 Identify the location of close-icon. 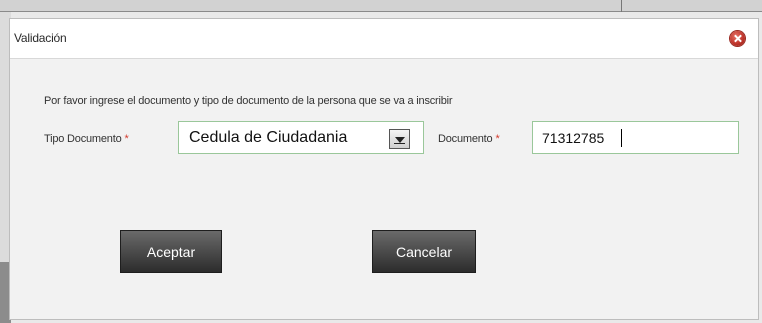
(737, 38).